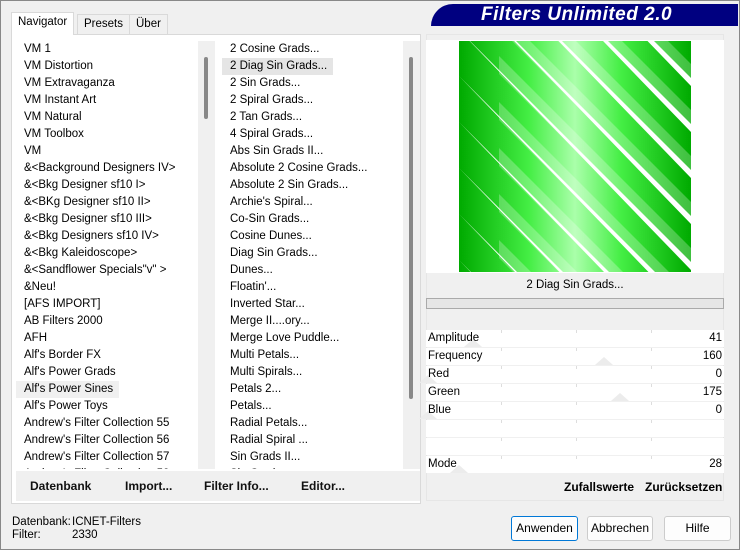 This screenshot has height=550, width=740. What do you see at coordinates (107, 440) in the screenshot?
I see `list-item: Andrew's Filter Collection 56` at bounding box center [107, 440].